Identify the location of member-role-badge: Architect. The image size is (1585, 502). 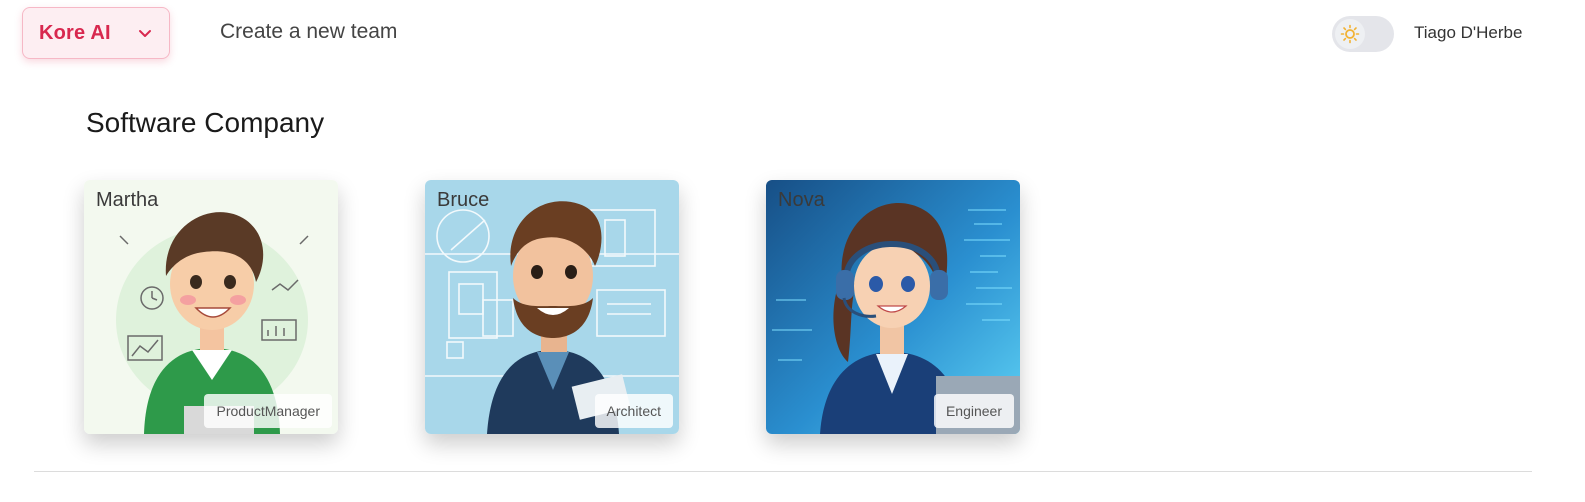
(633, 411).